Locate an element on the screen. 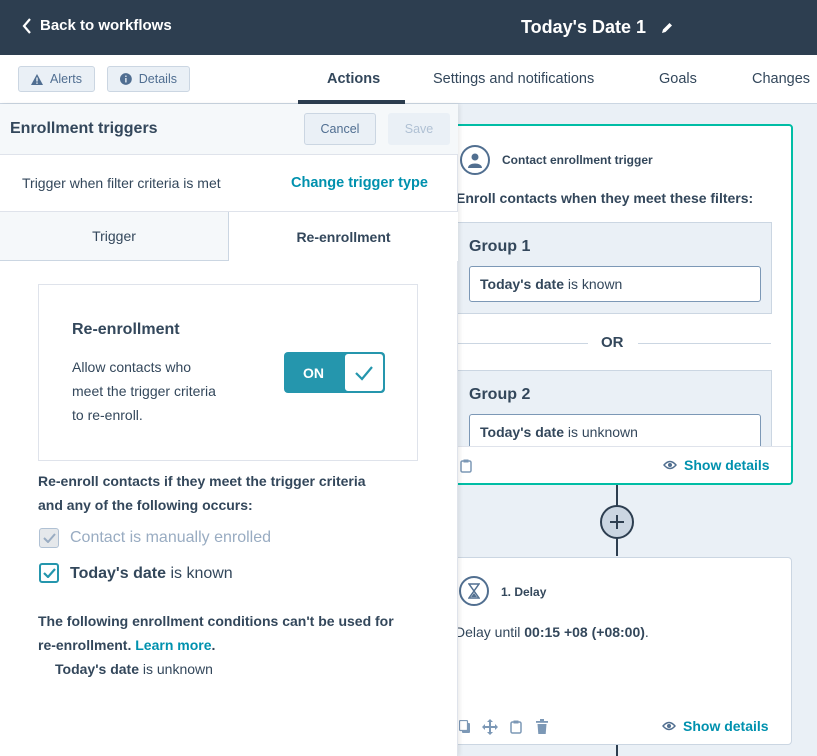  filter-operator: is known is located at coordinates (595, 284).